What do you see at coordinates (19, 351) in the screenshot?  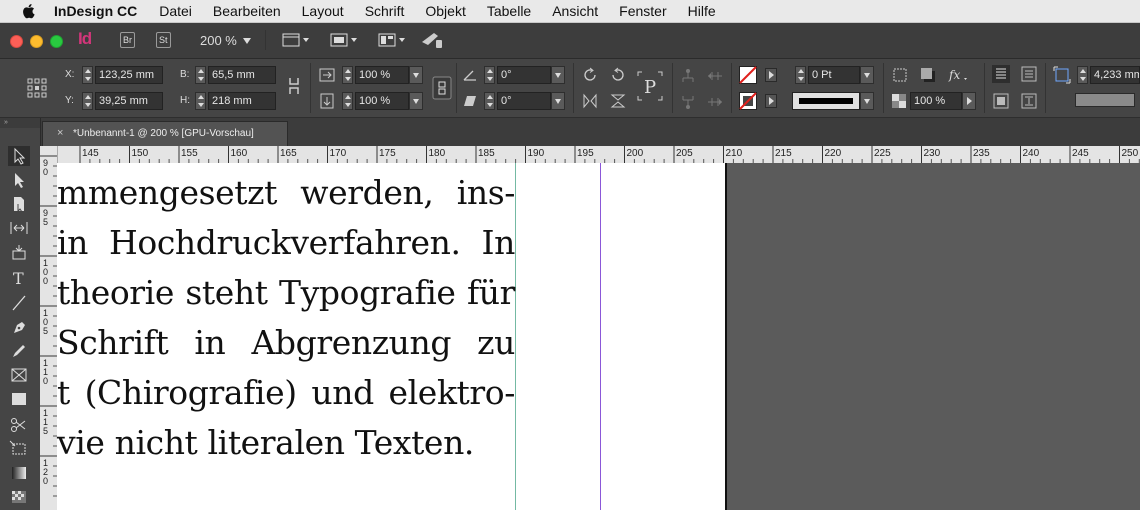 I see `pencil-tool-icon` at bounding box center [19, 351].